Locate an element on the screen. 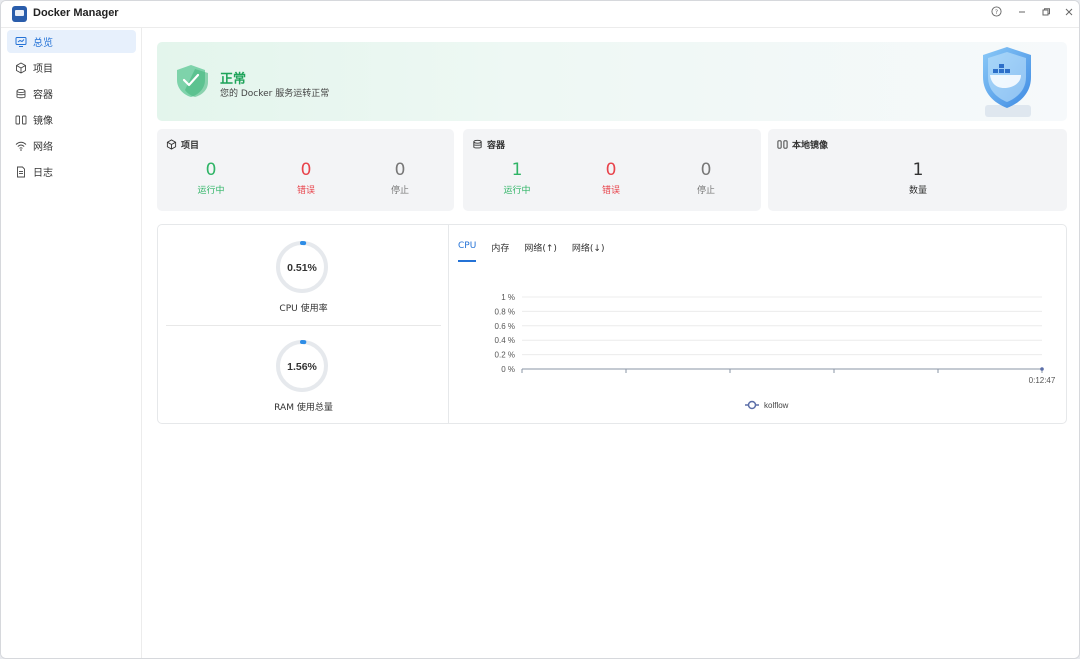 The image size is (1080, 659). containers-error-stat: 0 错误 is located at coordinates (611, 178).